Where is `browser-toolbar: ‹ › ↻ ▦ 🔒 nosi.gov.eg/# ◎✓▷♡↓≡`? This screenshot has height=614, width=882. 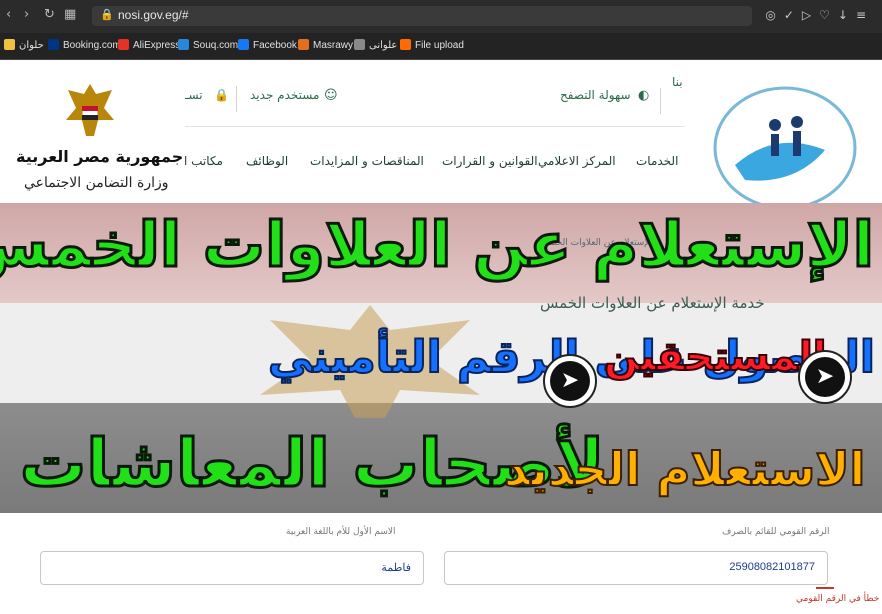 browser-toolbar: ‹ › ↻ ▦ 🔒 nosi.gov.eg/# ◎✓▷♡↓≡ is located at coordinates (441, 16).